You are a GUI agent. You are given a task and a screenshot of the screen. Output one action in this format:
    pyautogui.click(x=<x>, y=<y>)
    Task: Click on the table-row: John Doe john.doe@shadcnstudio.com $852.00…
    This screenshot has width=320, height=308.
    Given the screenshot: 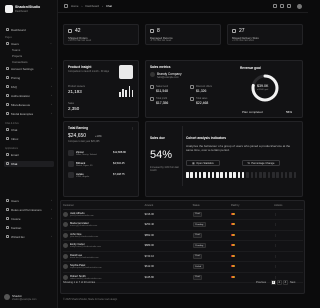 What is the action you would take?
    pyautogui.click(x=183, y=235)
    